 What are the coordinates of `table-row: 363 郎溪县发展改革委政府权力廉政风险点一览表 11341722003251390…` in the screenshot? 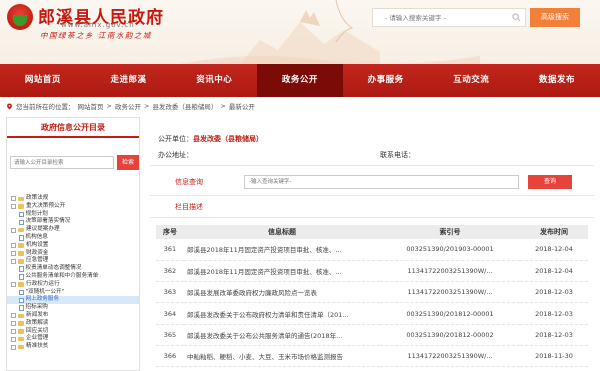 It's located at (372, 292).